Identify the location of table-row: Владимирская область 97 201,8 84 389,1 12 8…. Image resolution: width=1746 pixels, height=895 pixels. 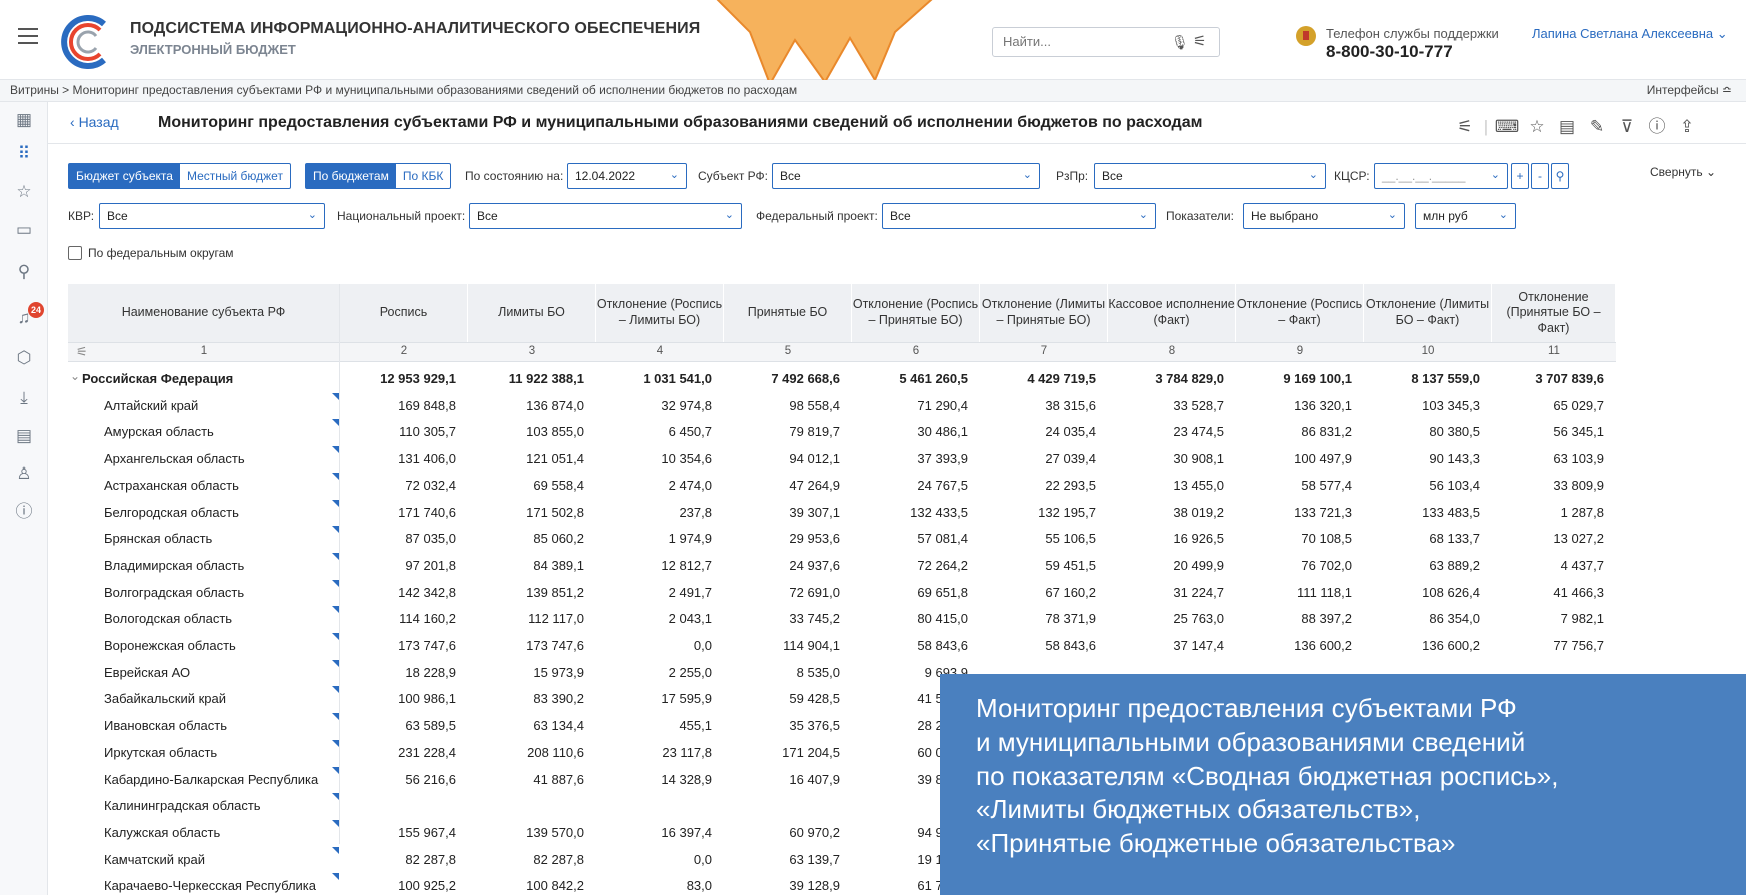
(842, 565).